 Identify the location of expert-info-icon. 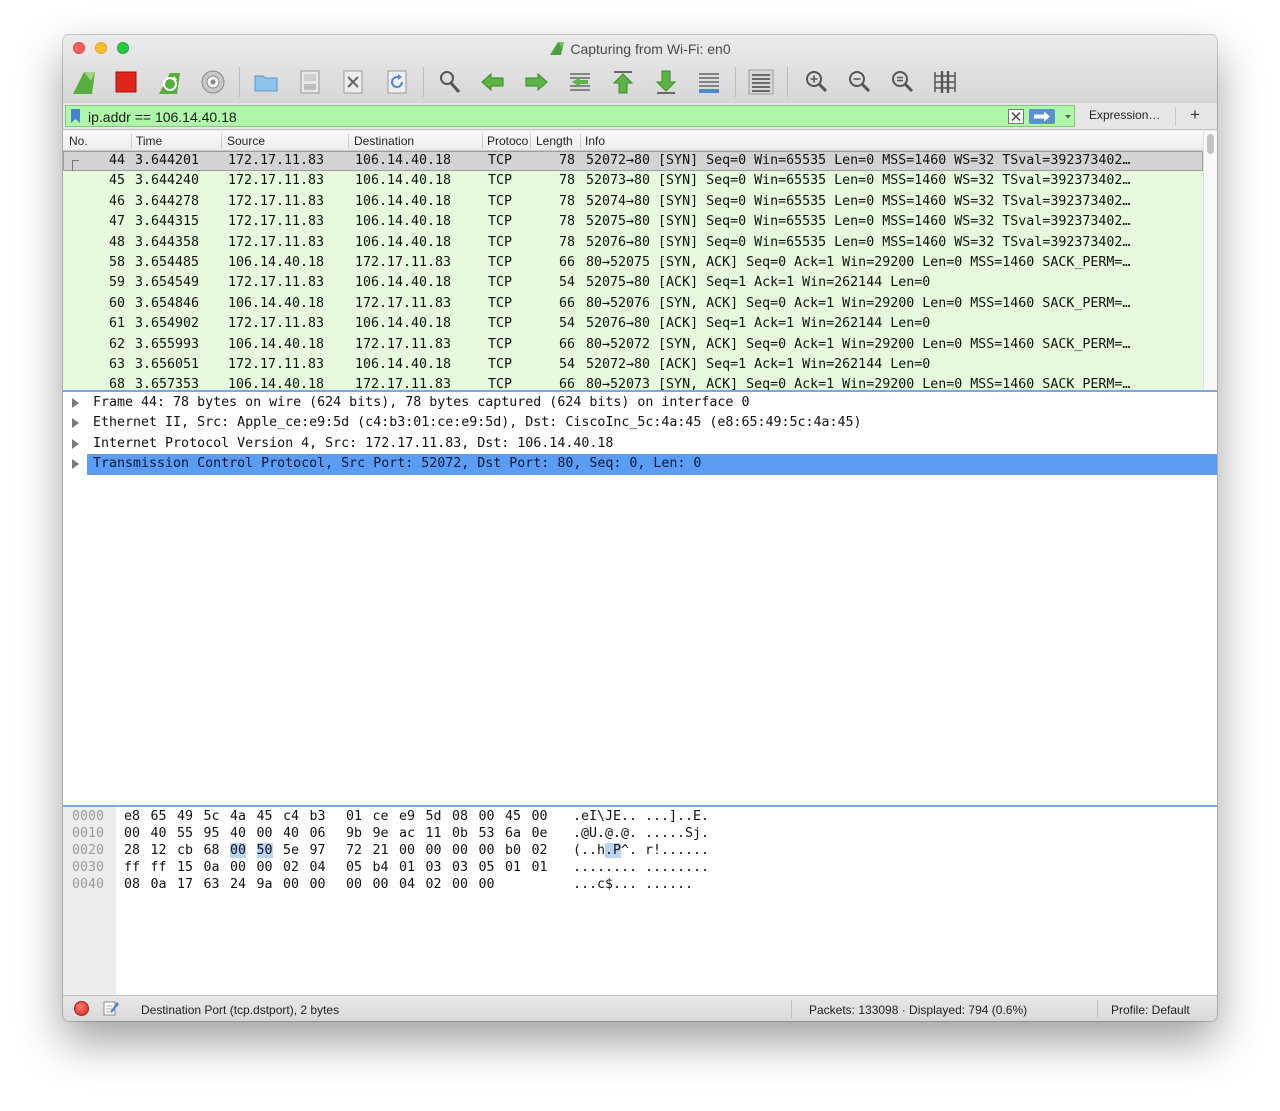
(81, 1008).